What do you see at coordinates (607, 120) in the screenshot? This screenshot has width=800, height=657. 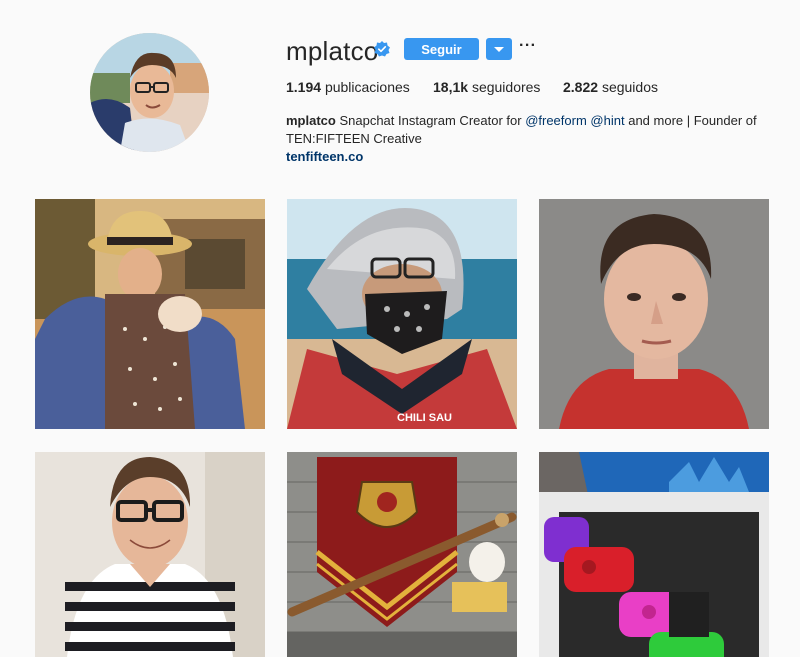 I see `mention-link-hint: @hint` at bounding box center [607, 120].